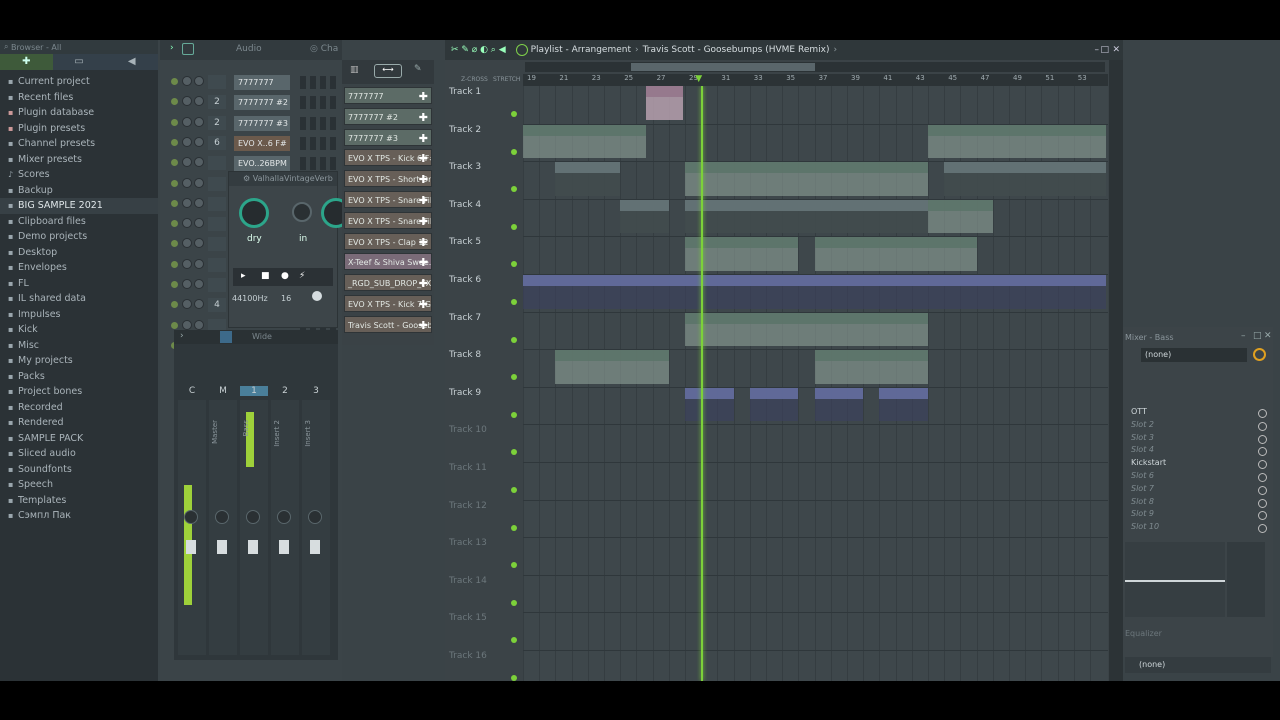 The width and height of the screenshot is (1280, 720). What do you see at coordinates (316, 391) in the screenshot?
I see `mixer-strip-label: 3` at bounding box center [316, 391].